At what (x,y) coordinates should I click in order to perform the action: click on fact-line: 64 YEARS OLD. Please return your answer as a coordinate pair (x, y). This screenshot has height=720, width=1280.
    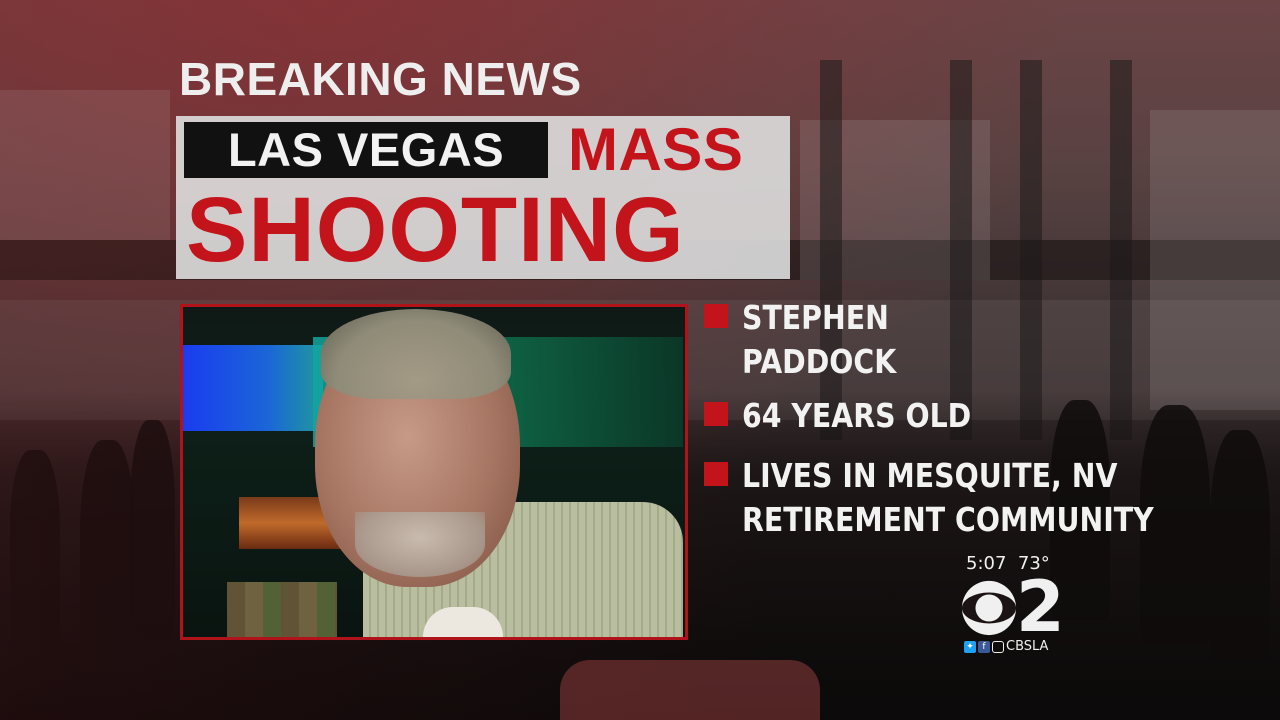
    Looking at the image, I should click on (857, 415).